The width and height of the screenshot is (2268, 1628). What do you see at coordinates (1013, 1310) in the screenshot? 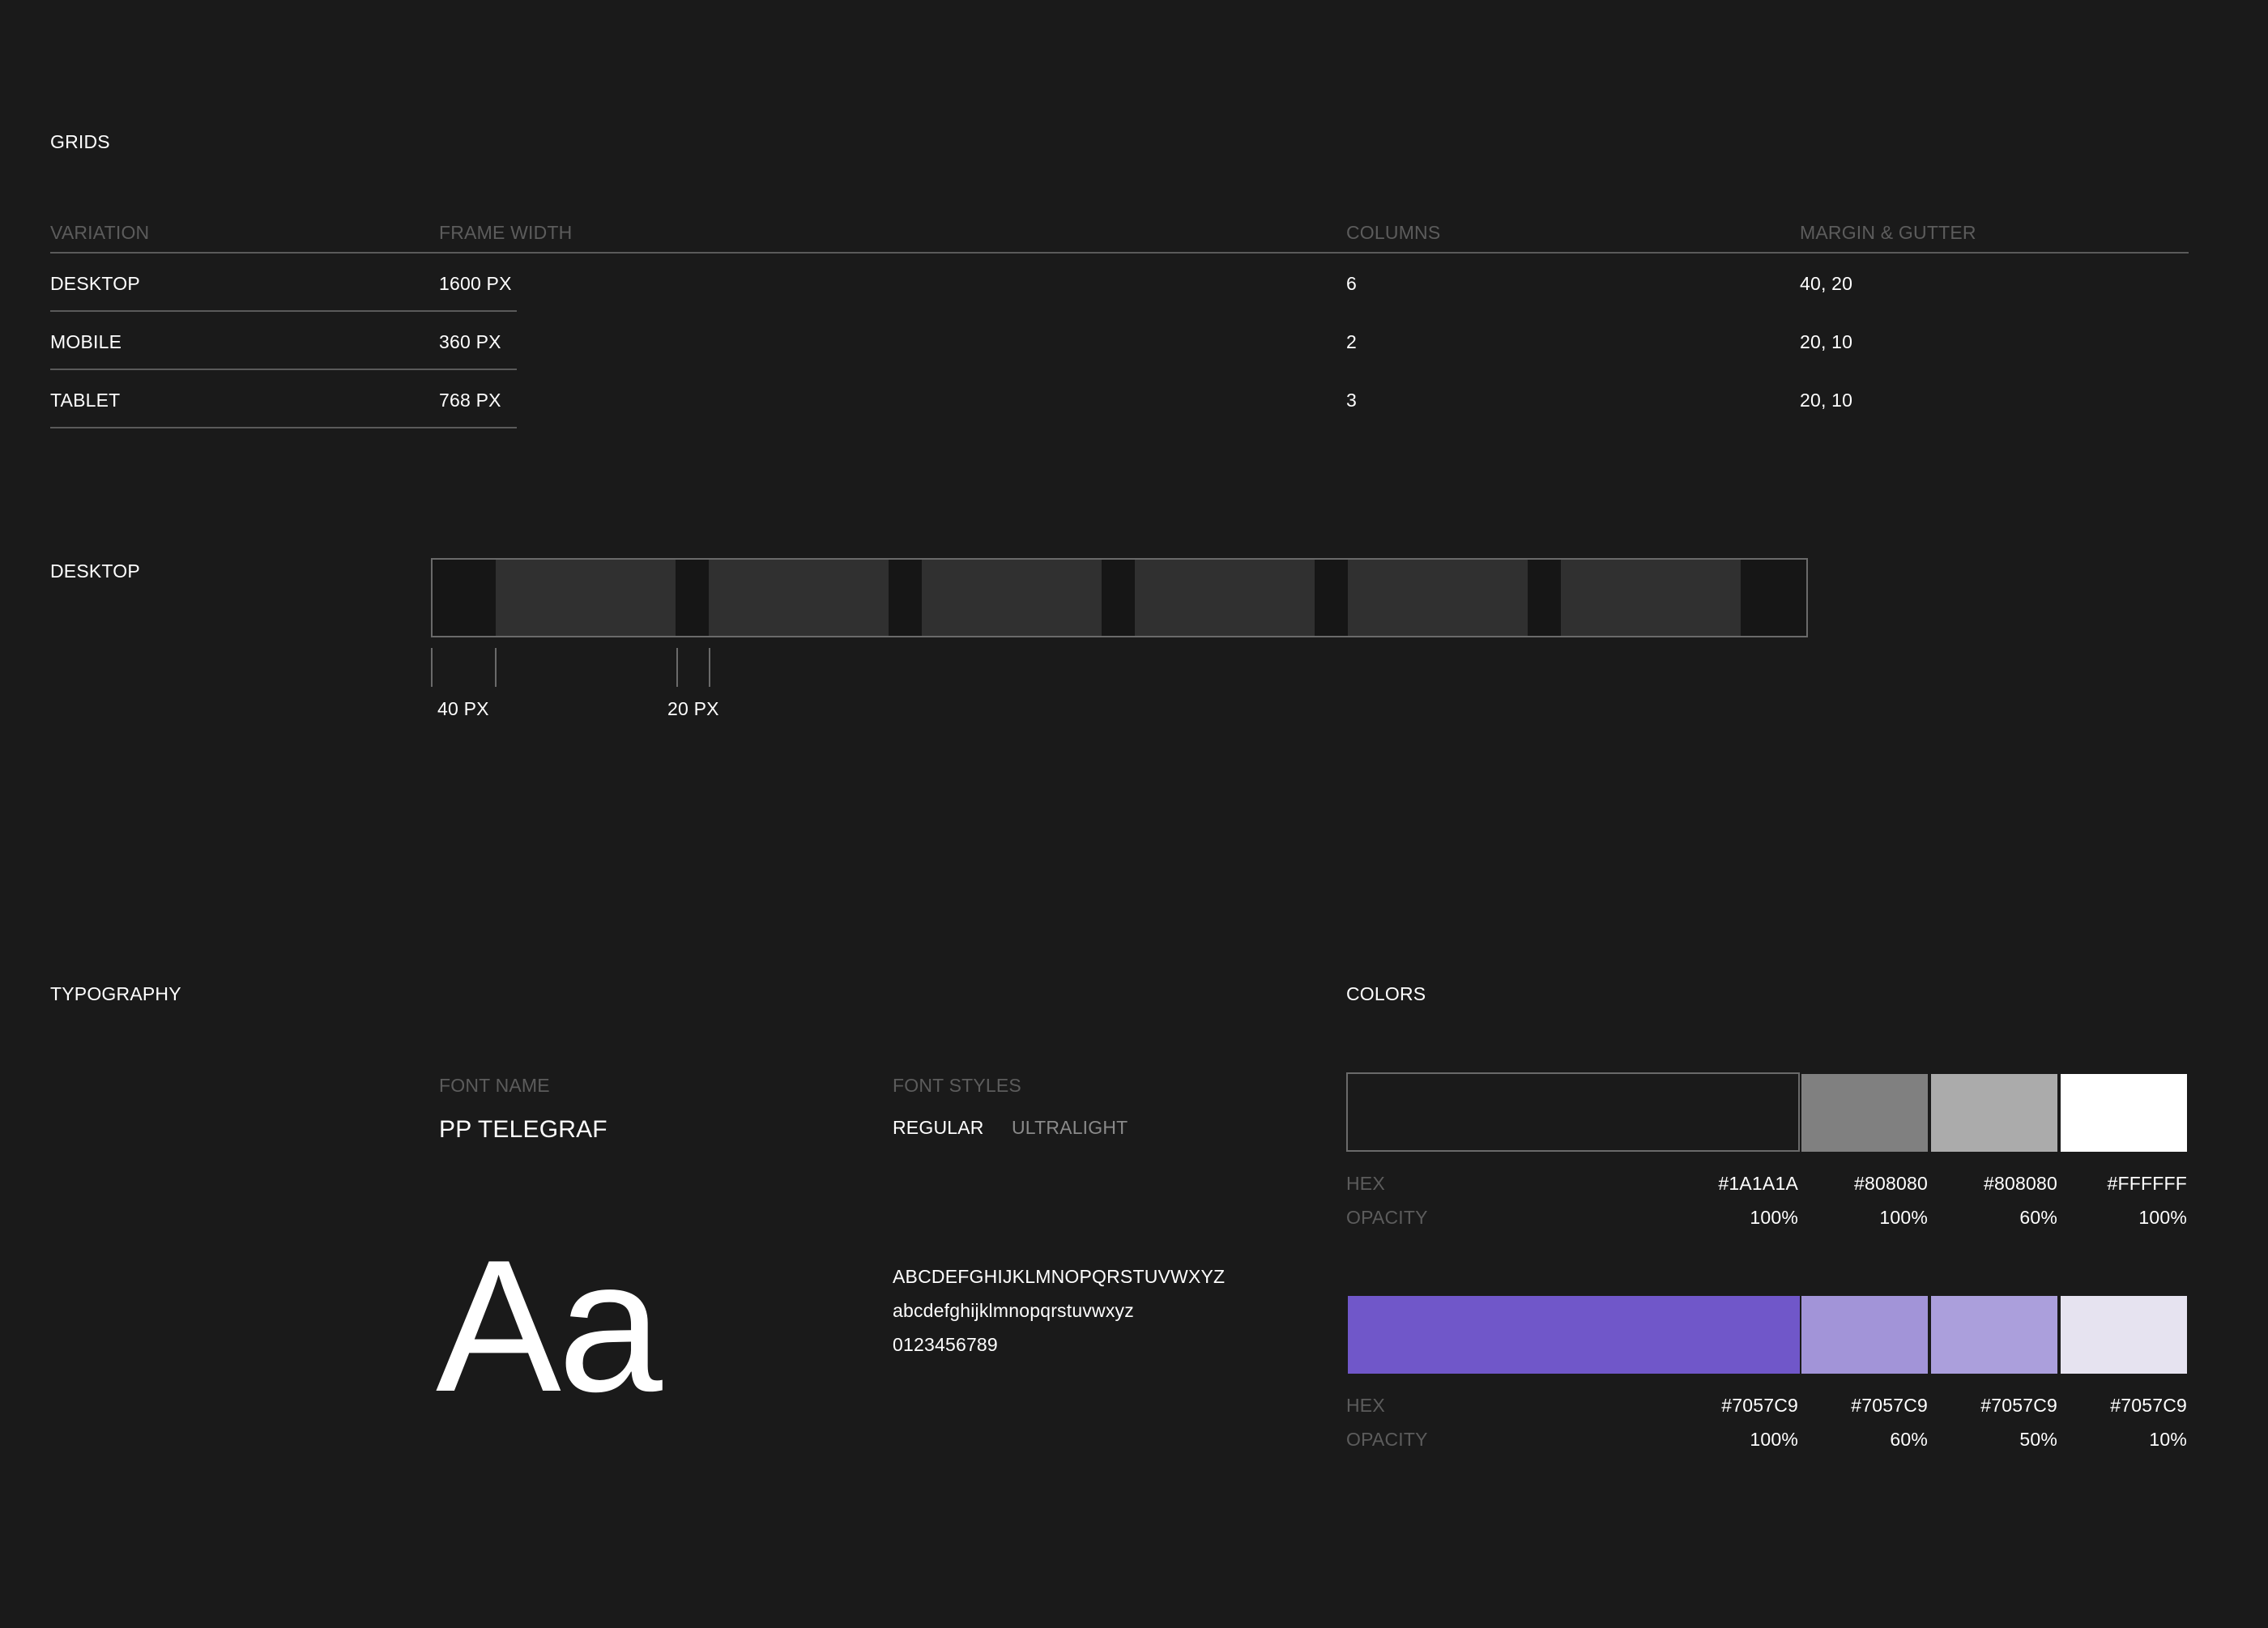
I see `lowercase-alphabet: abcdefghijklmnopqrstuvwxyz` at bounding box center [1013, 1310].